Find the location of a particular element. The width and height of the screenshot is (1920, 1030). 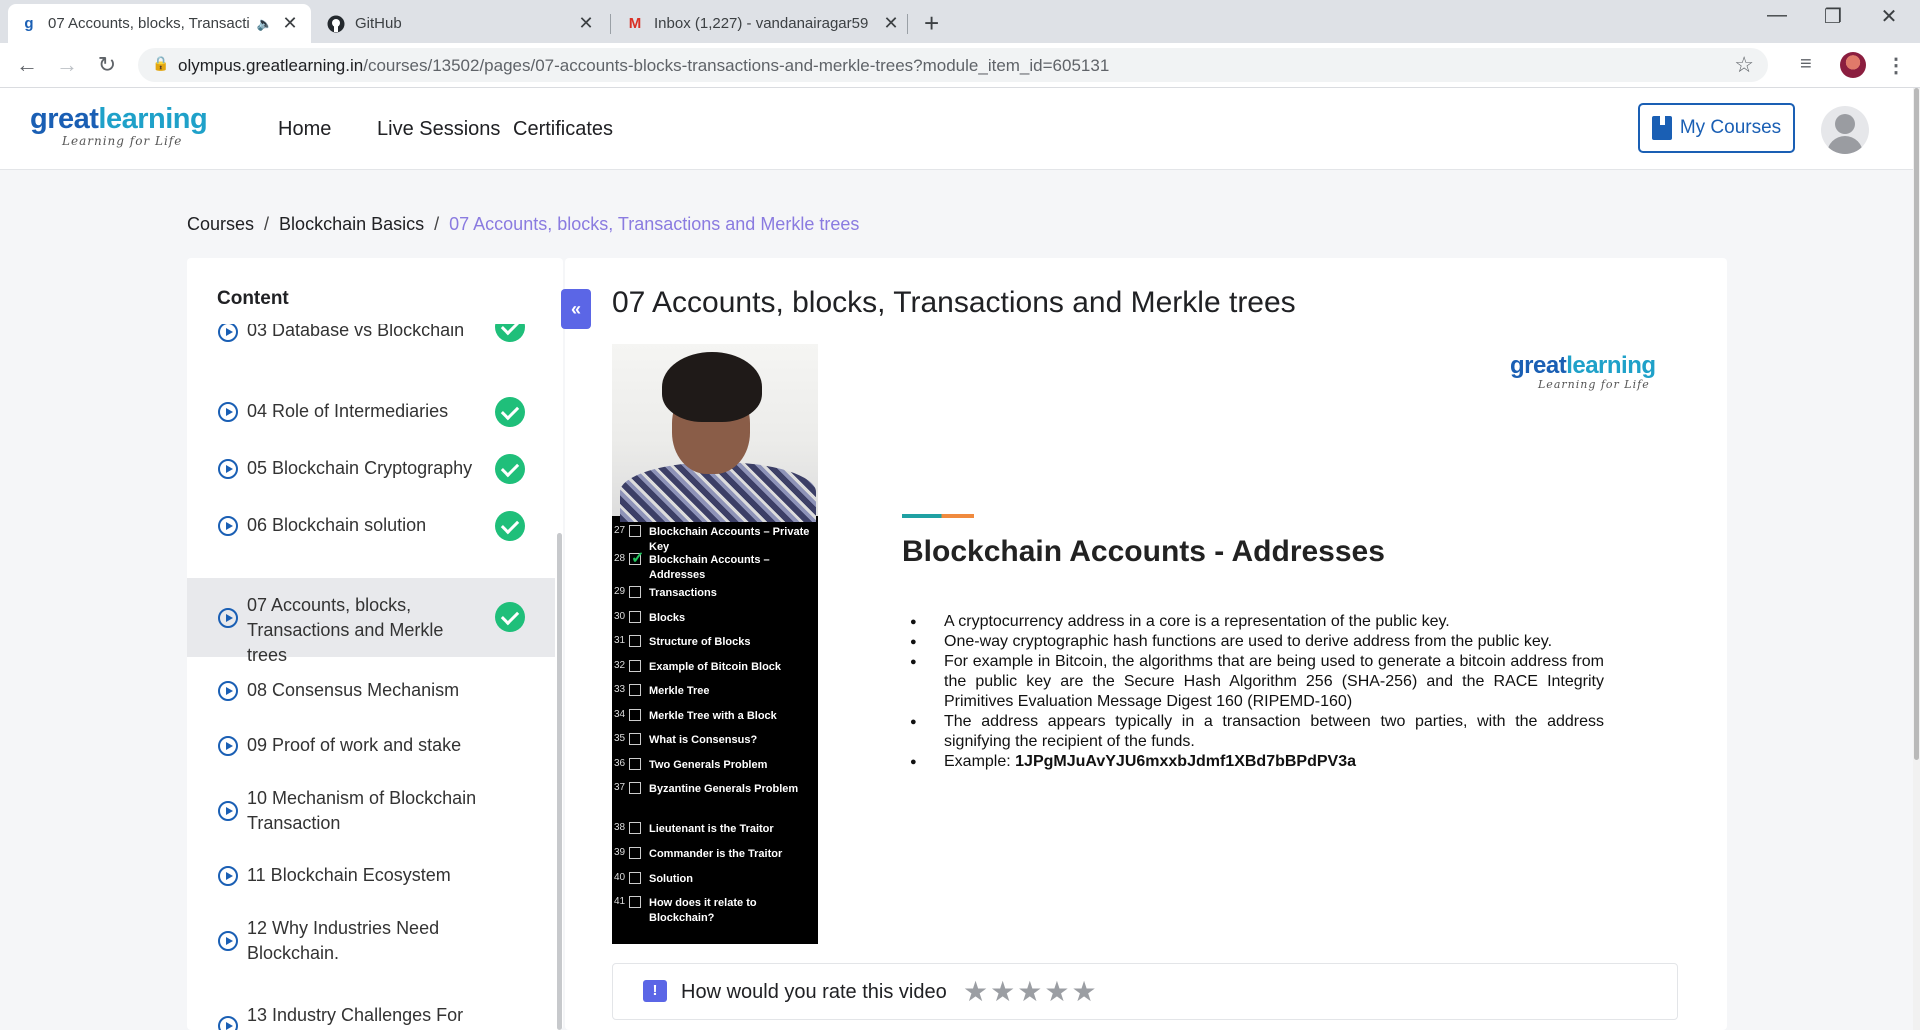

module-item: 11 Blockchain Ecosystem is located at coordinates (371, 876).